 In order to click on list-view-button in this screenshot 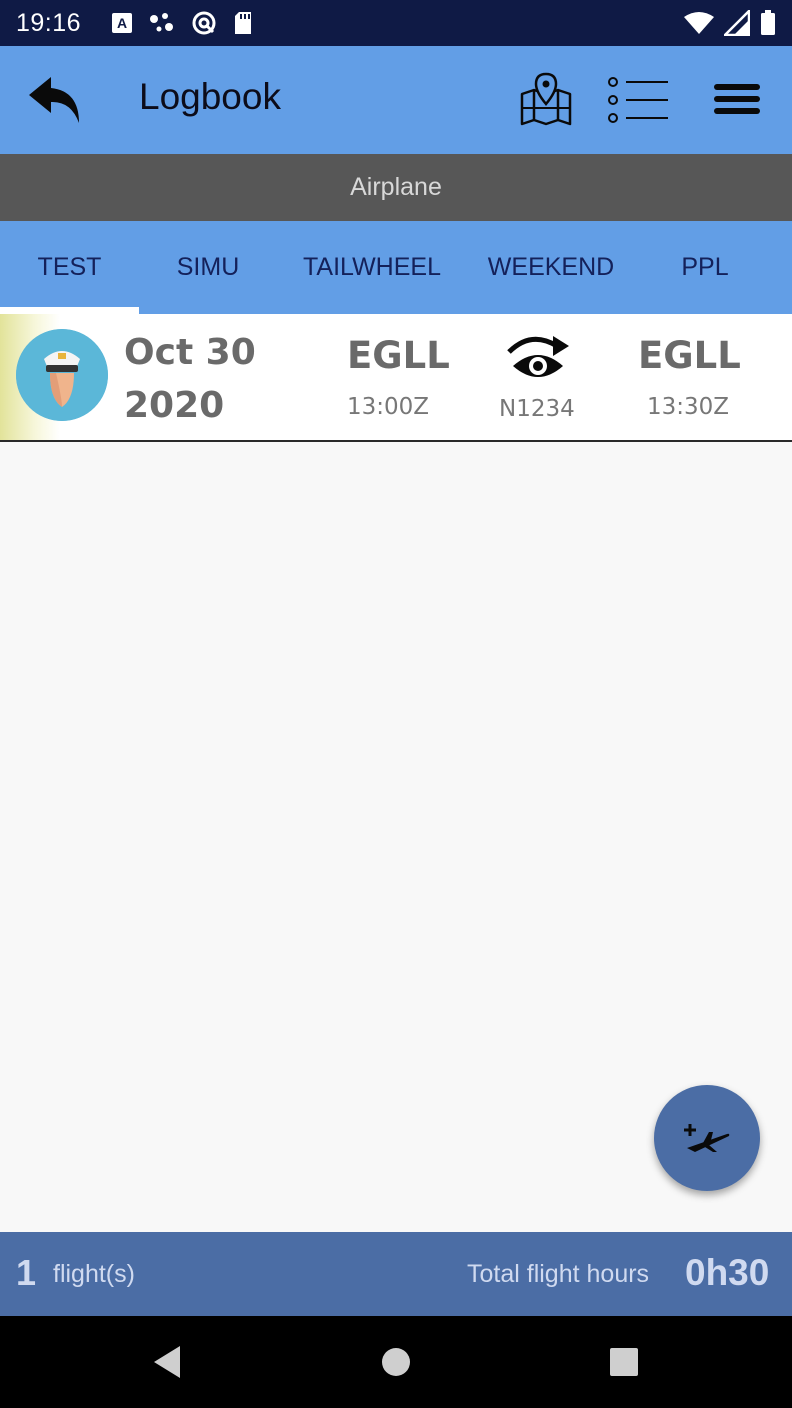, I will do `click(638, 100)`.